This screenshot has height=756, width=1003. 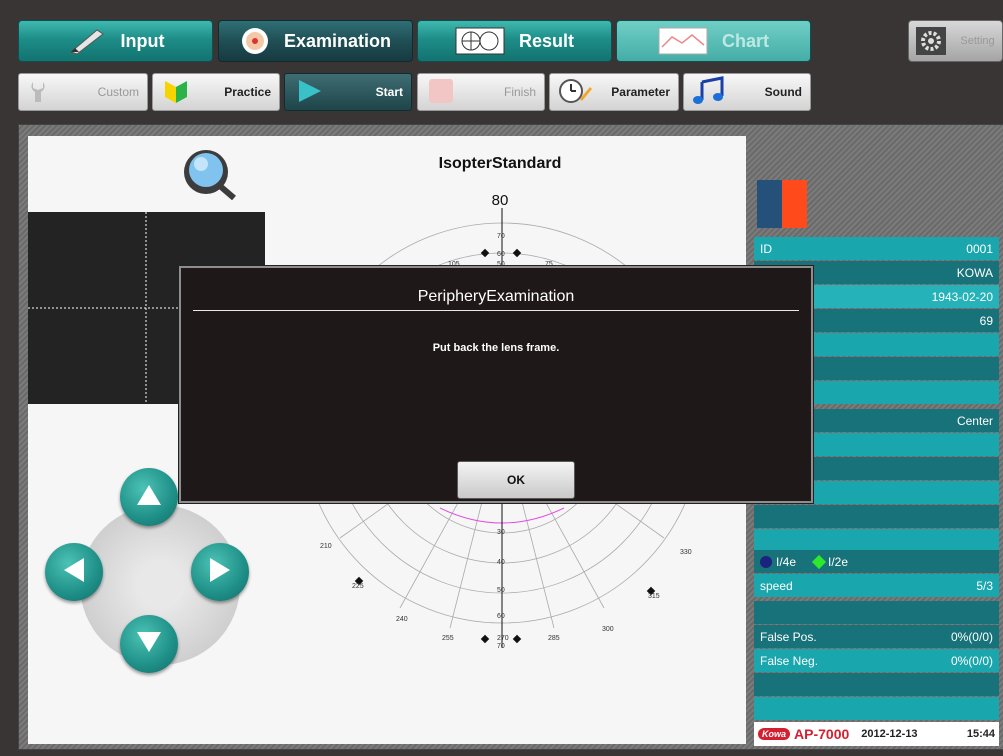 I want to click on tab-examination: Examination, so click(x=315, y=41).